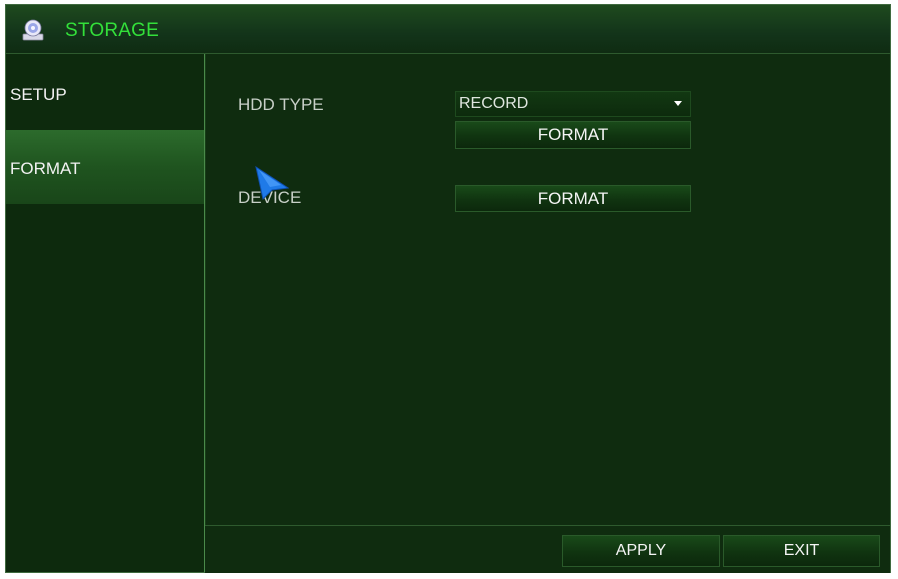  I want to click on exit-button: EXIT, so click(801, 551).